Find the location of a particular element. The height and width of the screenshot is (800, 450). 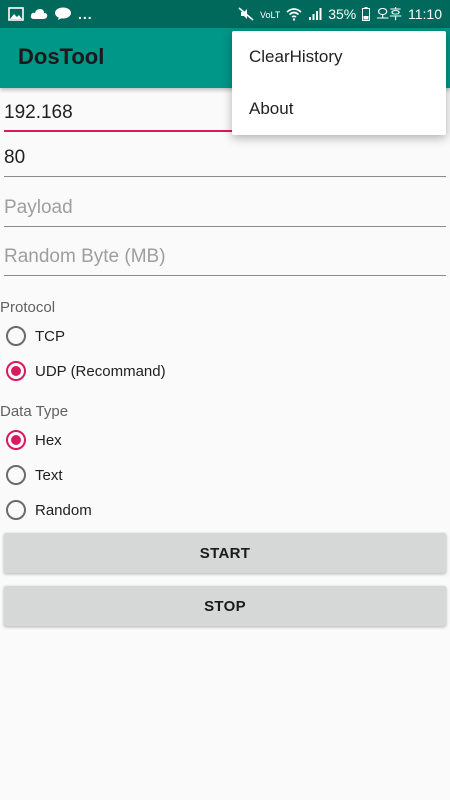

volte-icon: VoLTE is located at coordinates (270, 14).